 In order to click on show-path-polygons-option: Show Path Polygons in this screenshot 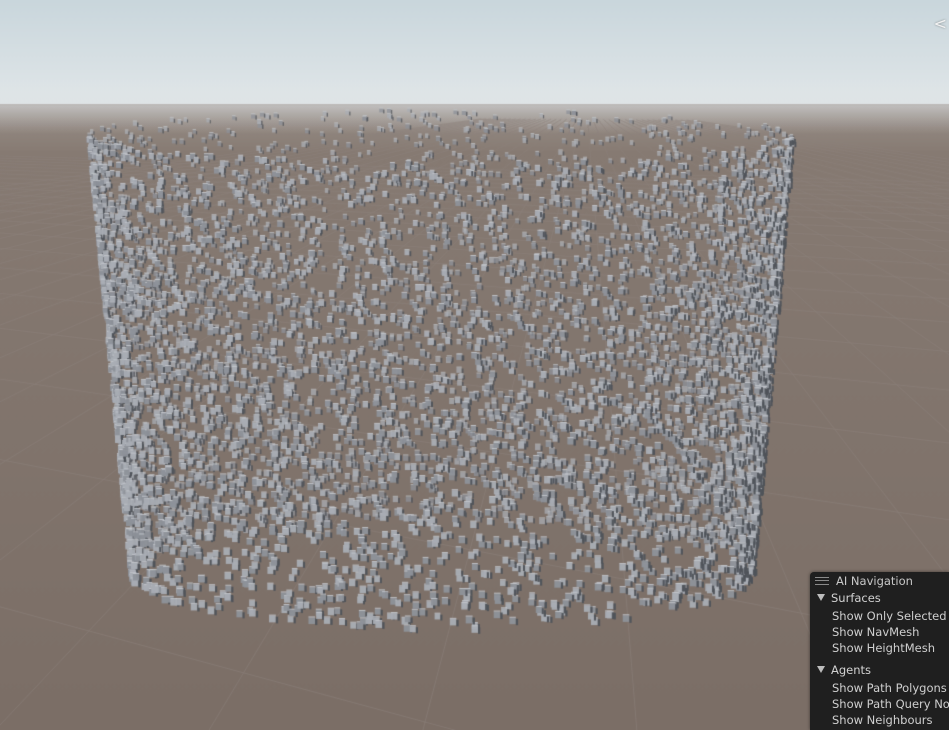, I will do `click(879, 688)`.